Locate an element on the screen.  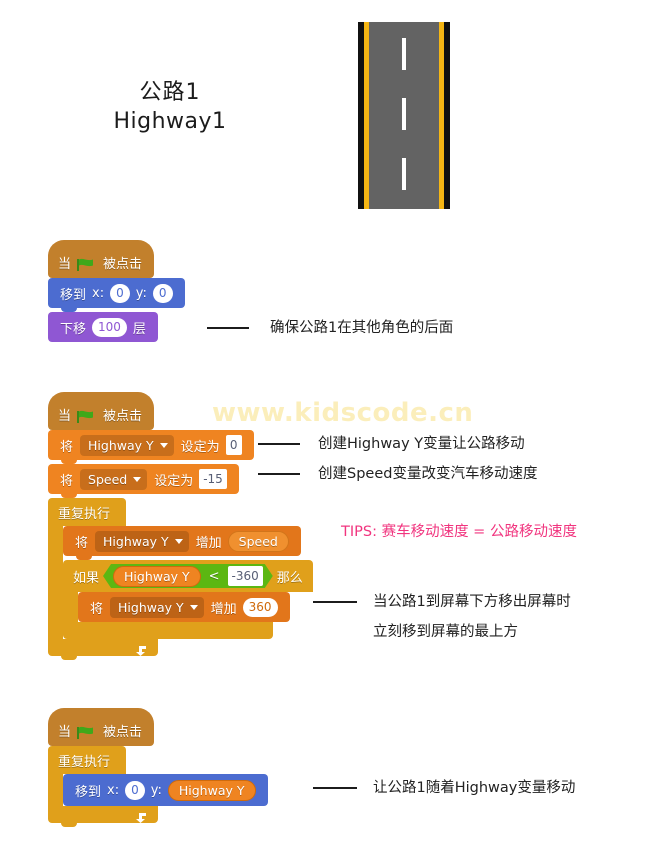
variable-dropdown-speed: Speed is located at coordinates (114, 479).